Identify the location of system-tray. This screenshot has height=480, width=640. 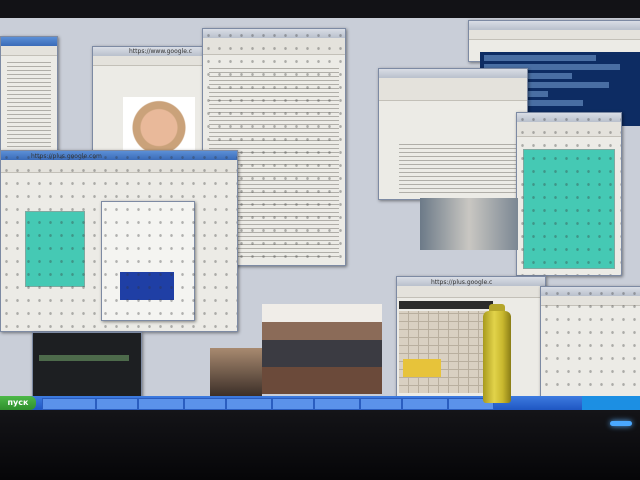
(611, 403).